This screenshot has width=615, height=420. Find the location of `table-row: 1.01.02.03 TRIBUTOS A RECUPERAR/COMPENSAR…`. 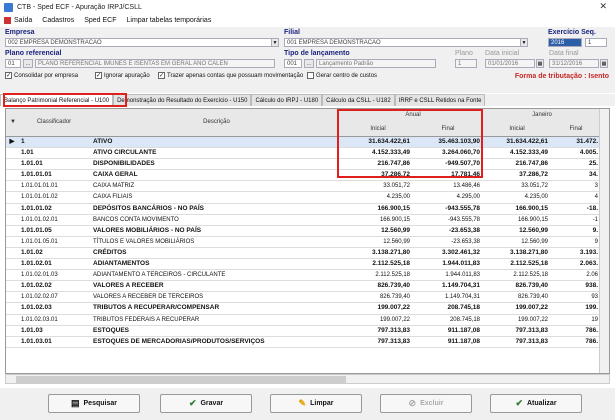

table-row: 1.01.02.03 TRIBUTOS A RECUPERAR/COMPENSAR… is located at coordinates (303, 309).